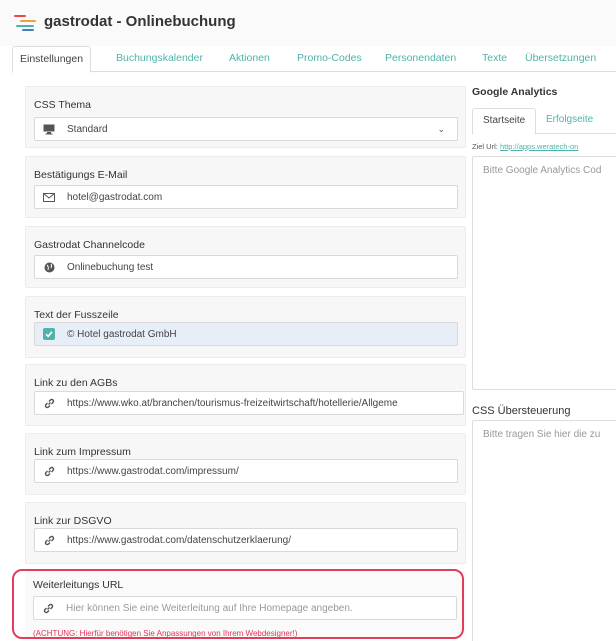  What do you see at coordinates (246, 471) in the screenshot?
I see `impressum-link-field: https://www.gastrodat.com/impressum/` at bounding box center [246, 471].